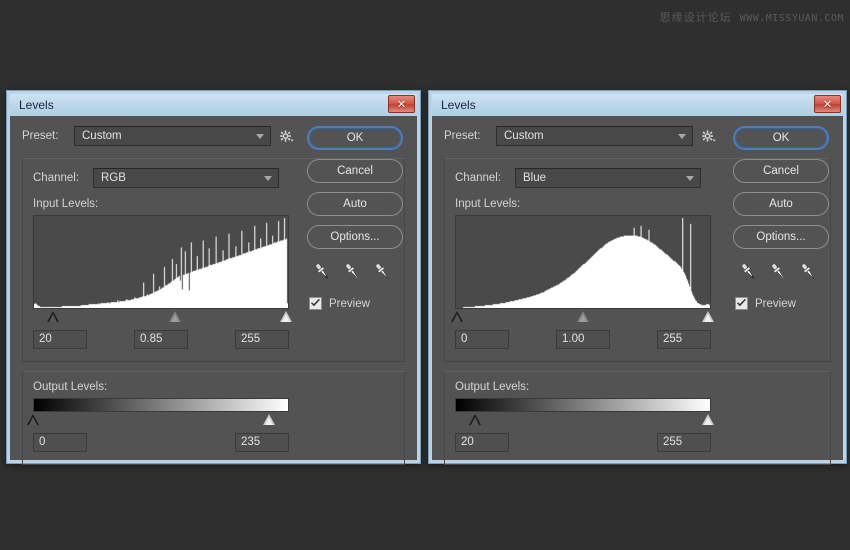  Describe the element at coordinates (60, 339) in the screenshot. I see `input-black-field: 20` at that location.